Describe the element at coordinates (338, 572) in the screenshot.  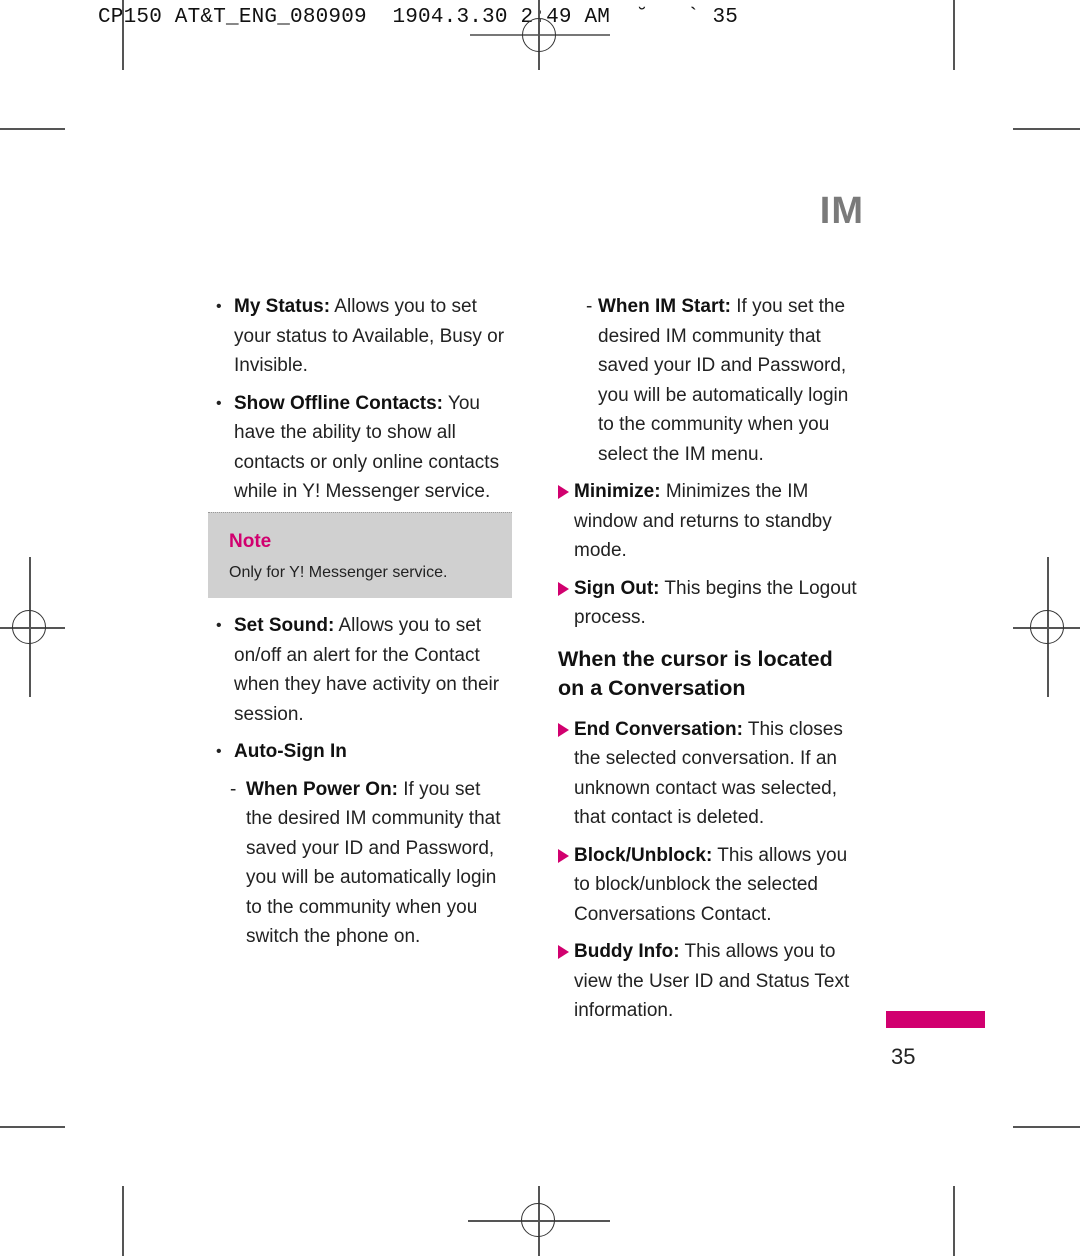
I see `note-text: Only for Y! Messenger service.` at that location.